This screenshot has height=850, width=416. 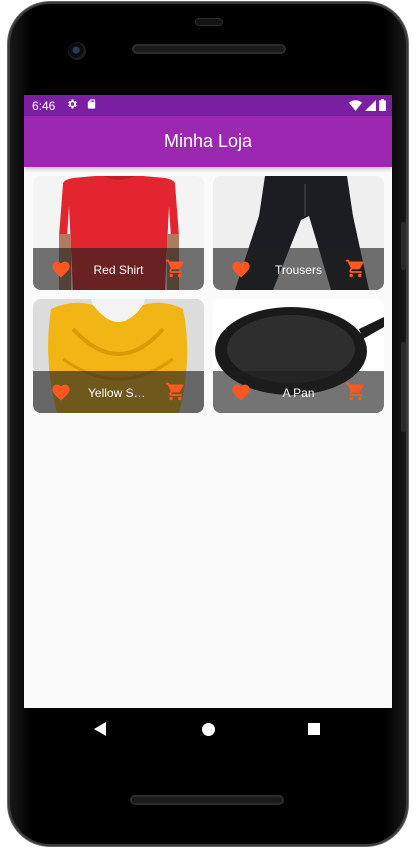 I want to click on bottom-speaker, so click(x=207, y=800).